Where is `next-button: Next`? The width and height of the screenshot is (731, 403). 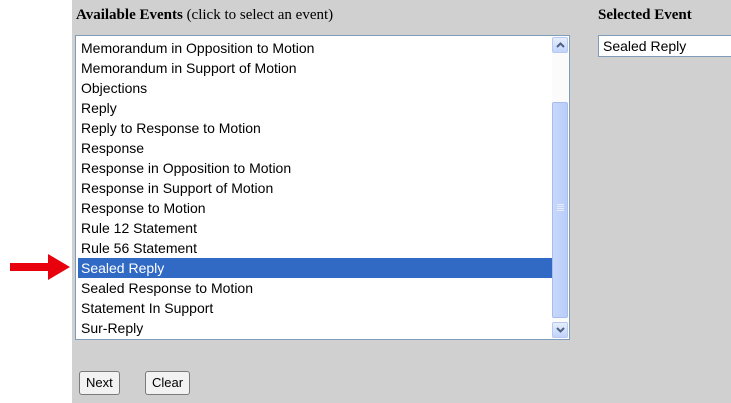 next-button: Next is located at coordinates (99, 383).